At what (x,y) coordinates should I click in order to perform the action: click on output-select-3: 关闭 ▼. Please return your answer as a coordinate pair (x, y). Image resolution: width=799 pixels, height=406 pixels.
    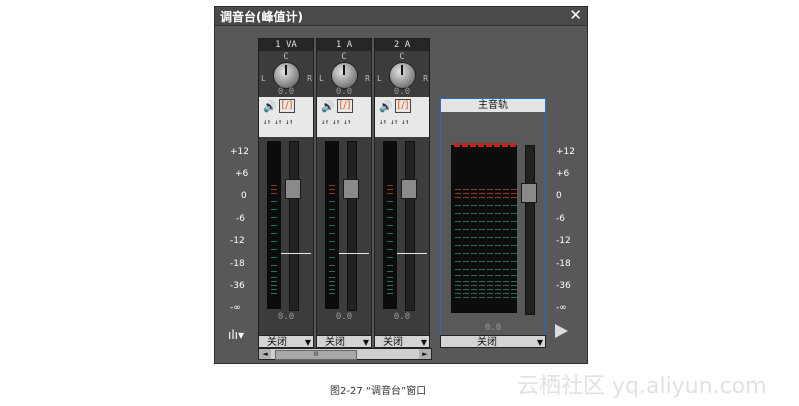
    Looking at the image, I should click on (402, 341).